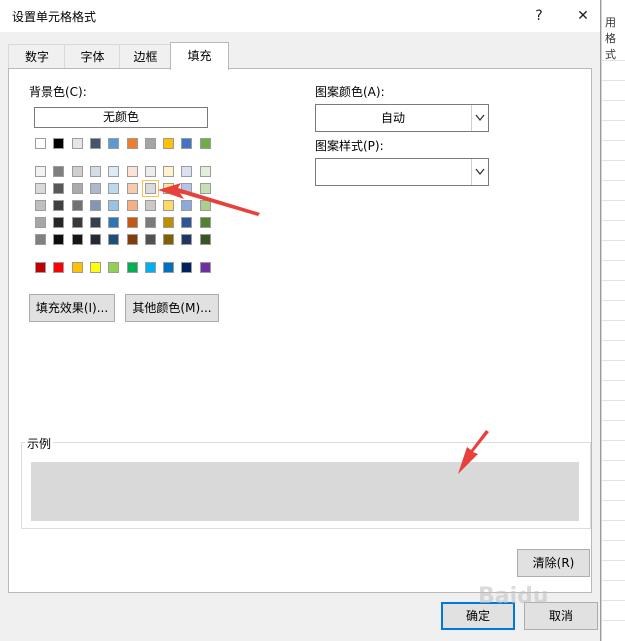 The height and width of the screenshot is (641, 625). What do you see at coordinates (92, 56) in the screenshot?
I see `tab-font: 字体` at bounding box center [92, 56].